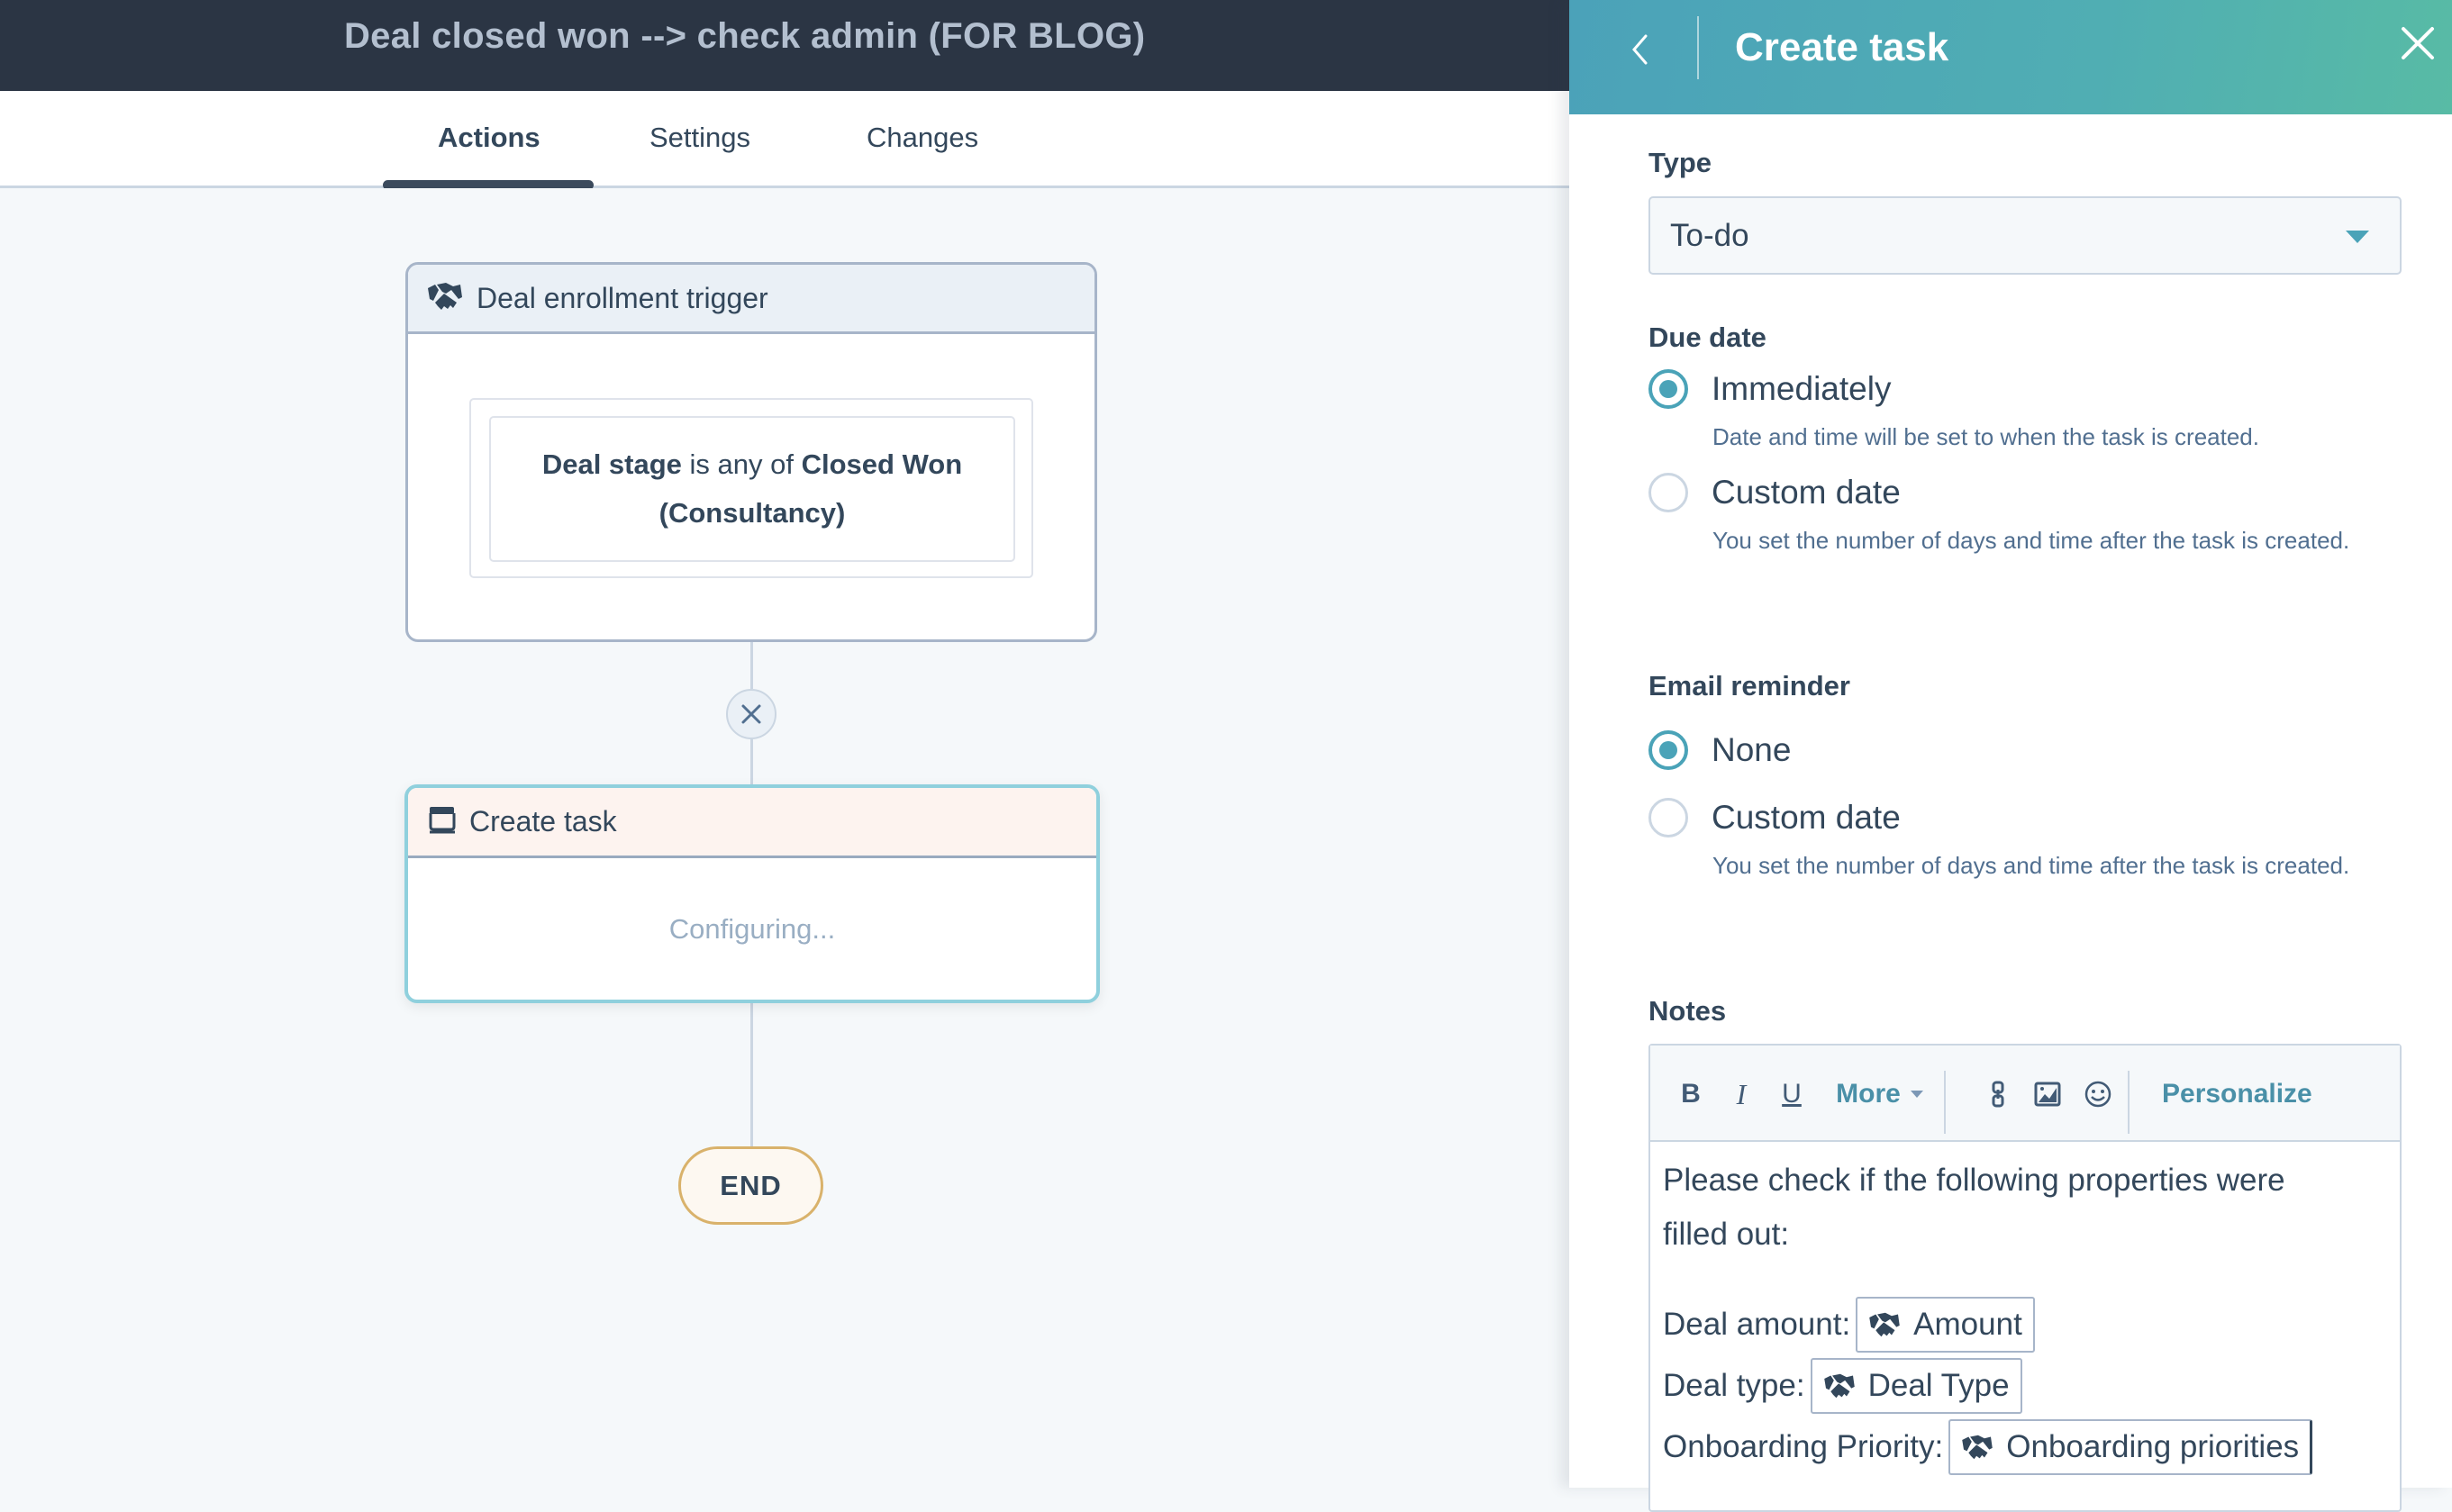 Image resolution: width=2452 pixels, height=1512 pixels. Describe the element at coordinates (1707, 337) in the screenshot. I see `due-date-label: Due date` at that location.